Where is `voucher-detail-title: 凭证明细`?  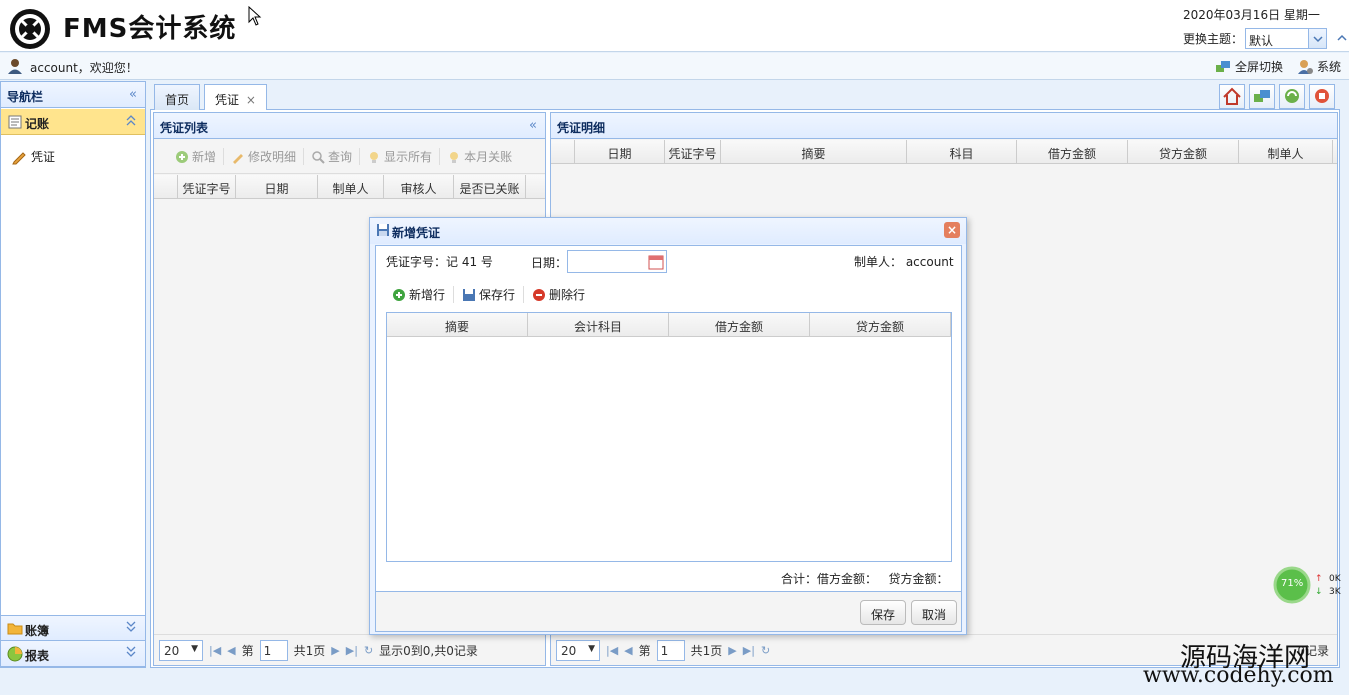 voucher-detail-title: 凭证明细 is located at coordinates (581, 128).